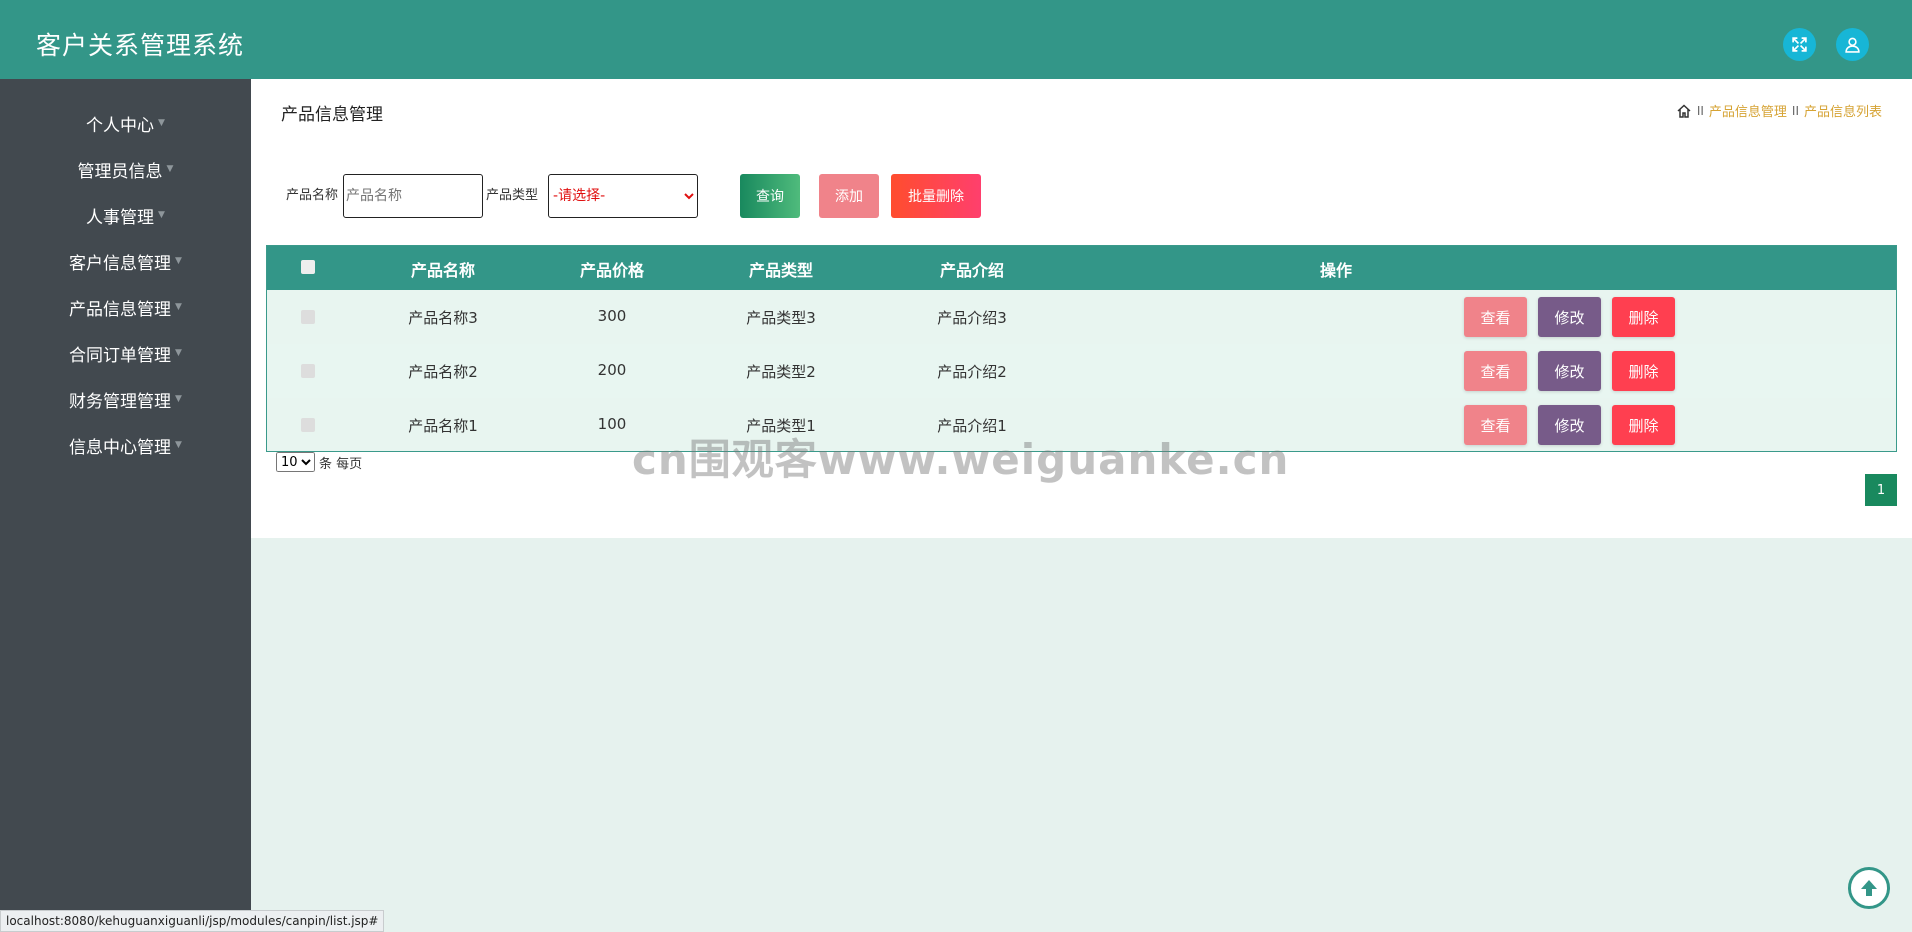 Image resolution: width=1912 pixels, height=932 pixels. I want to click on page-size-control: 10 条 每页, so click(319, 462).